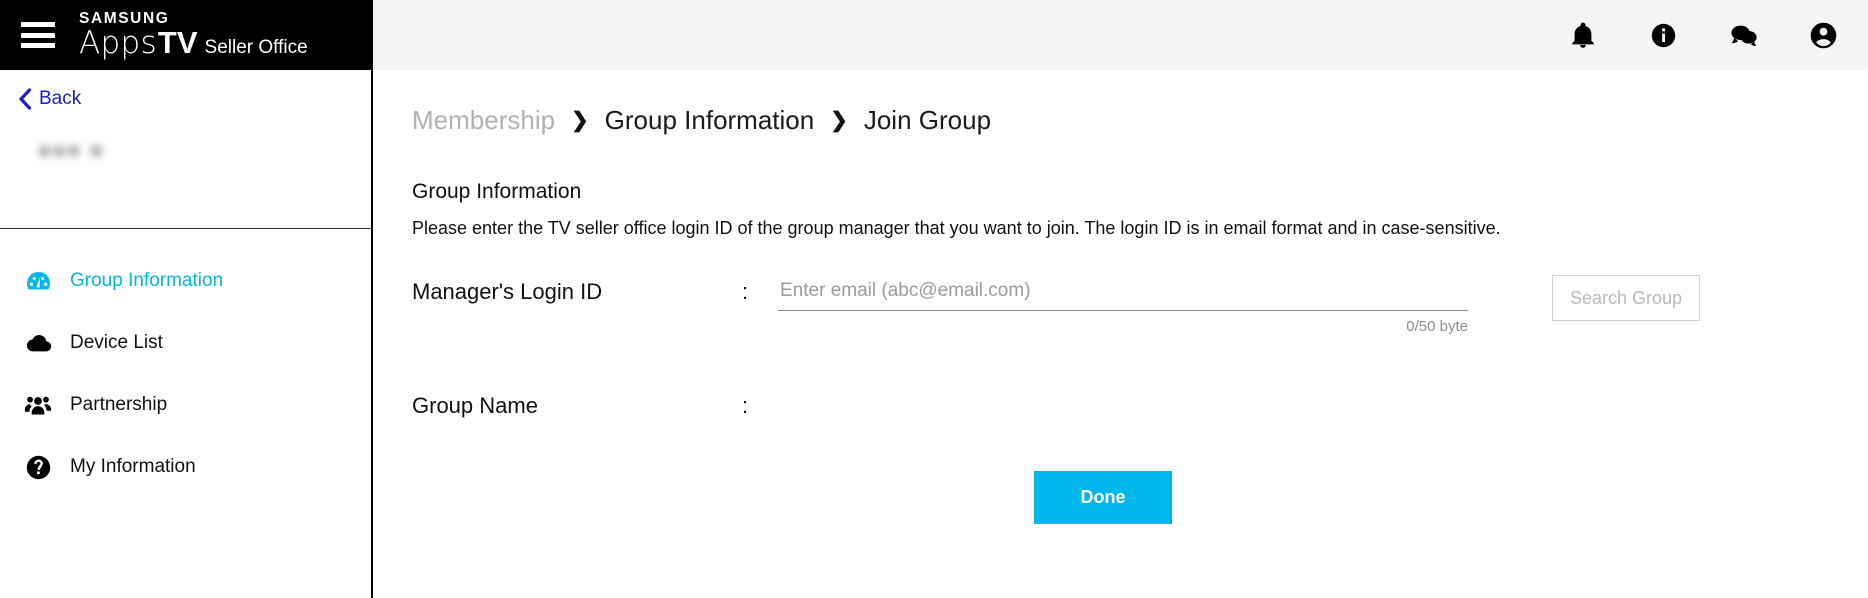 Image resolution: width=1868 pixels, height=598 pixels. Describe the element at coordinates (116, 342) in the screenshot. I see `sidebar-item-label: Device List` at that location.